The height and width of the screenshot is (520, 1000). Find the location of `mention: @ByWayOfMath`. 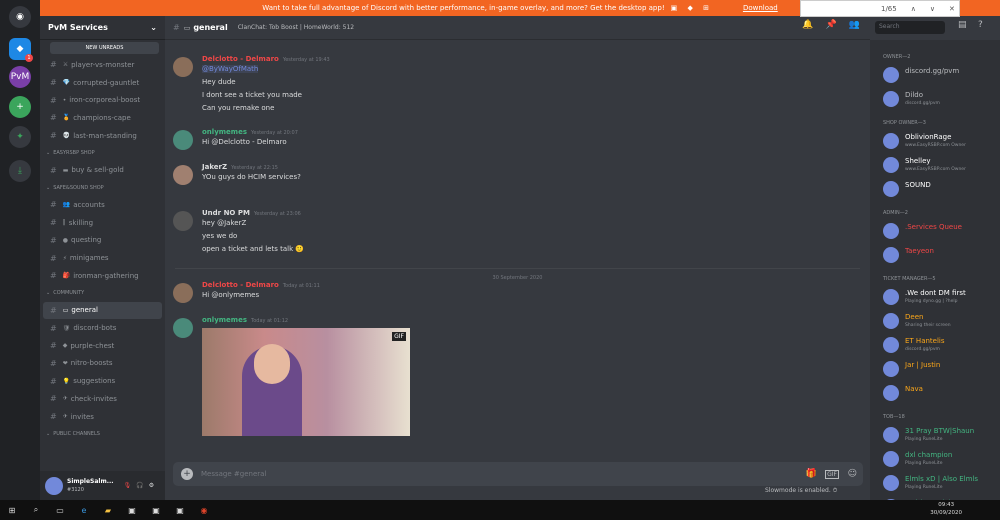

mention: @ByWayOfMath is located at coordinates (230, 69).